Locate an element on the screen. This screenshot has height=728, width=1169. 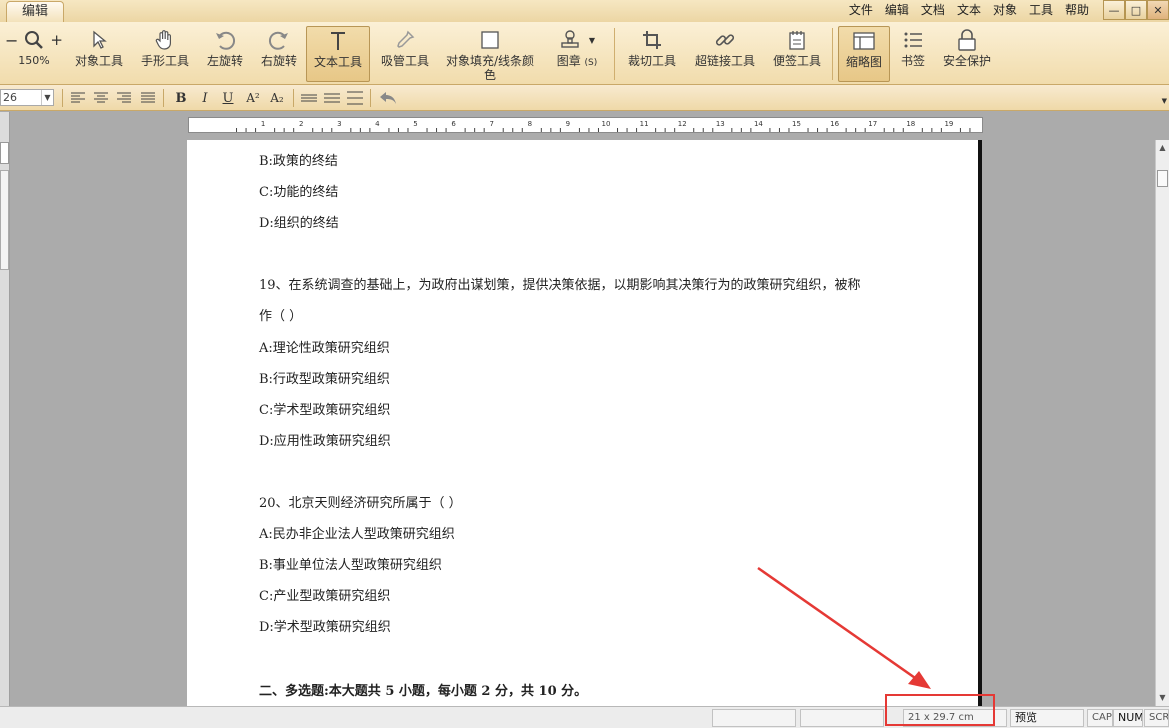
zoom-out-button: − is located at coordinates (11, 40).